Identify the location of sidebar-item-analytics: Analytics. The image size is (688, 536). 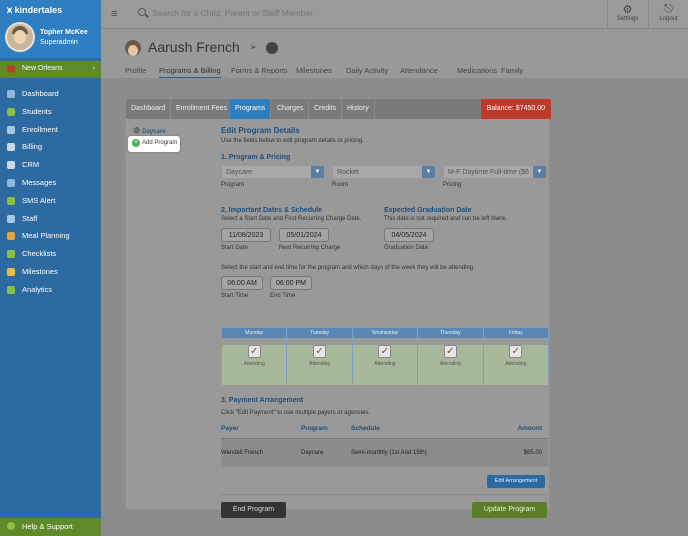
(50, 290).